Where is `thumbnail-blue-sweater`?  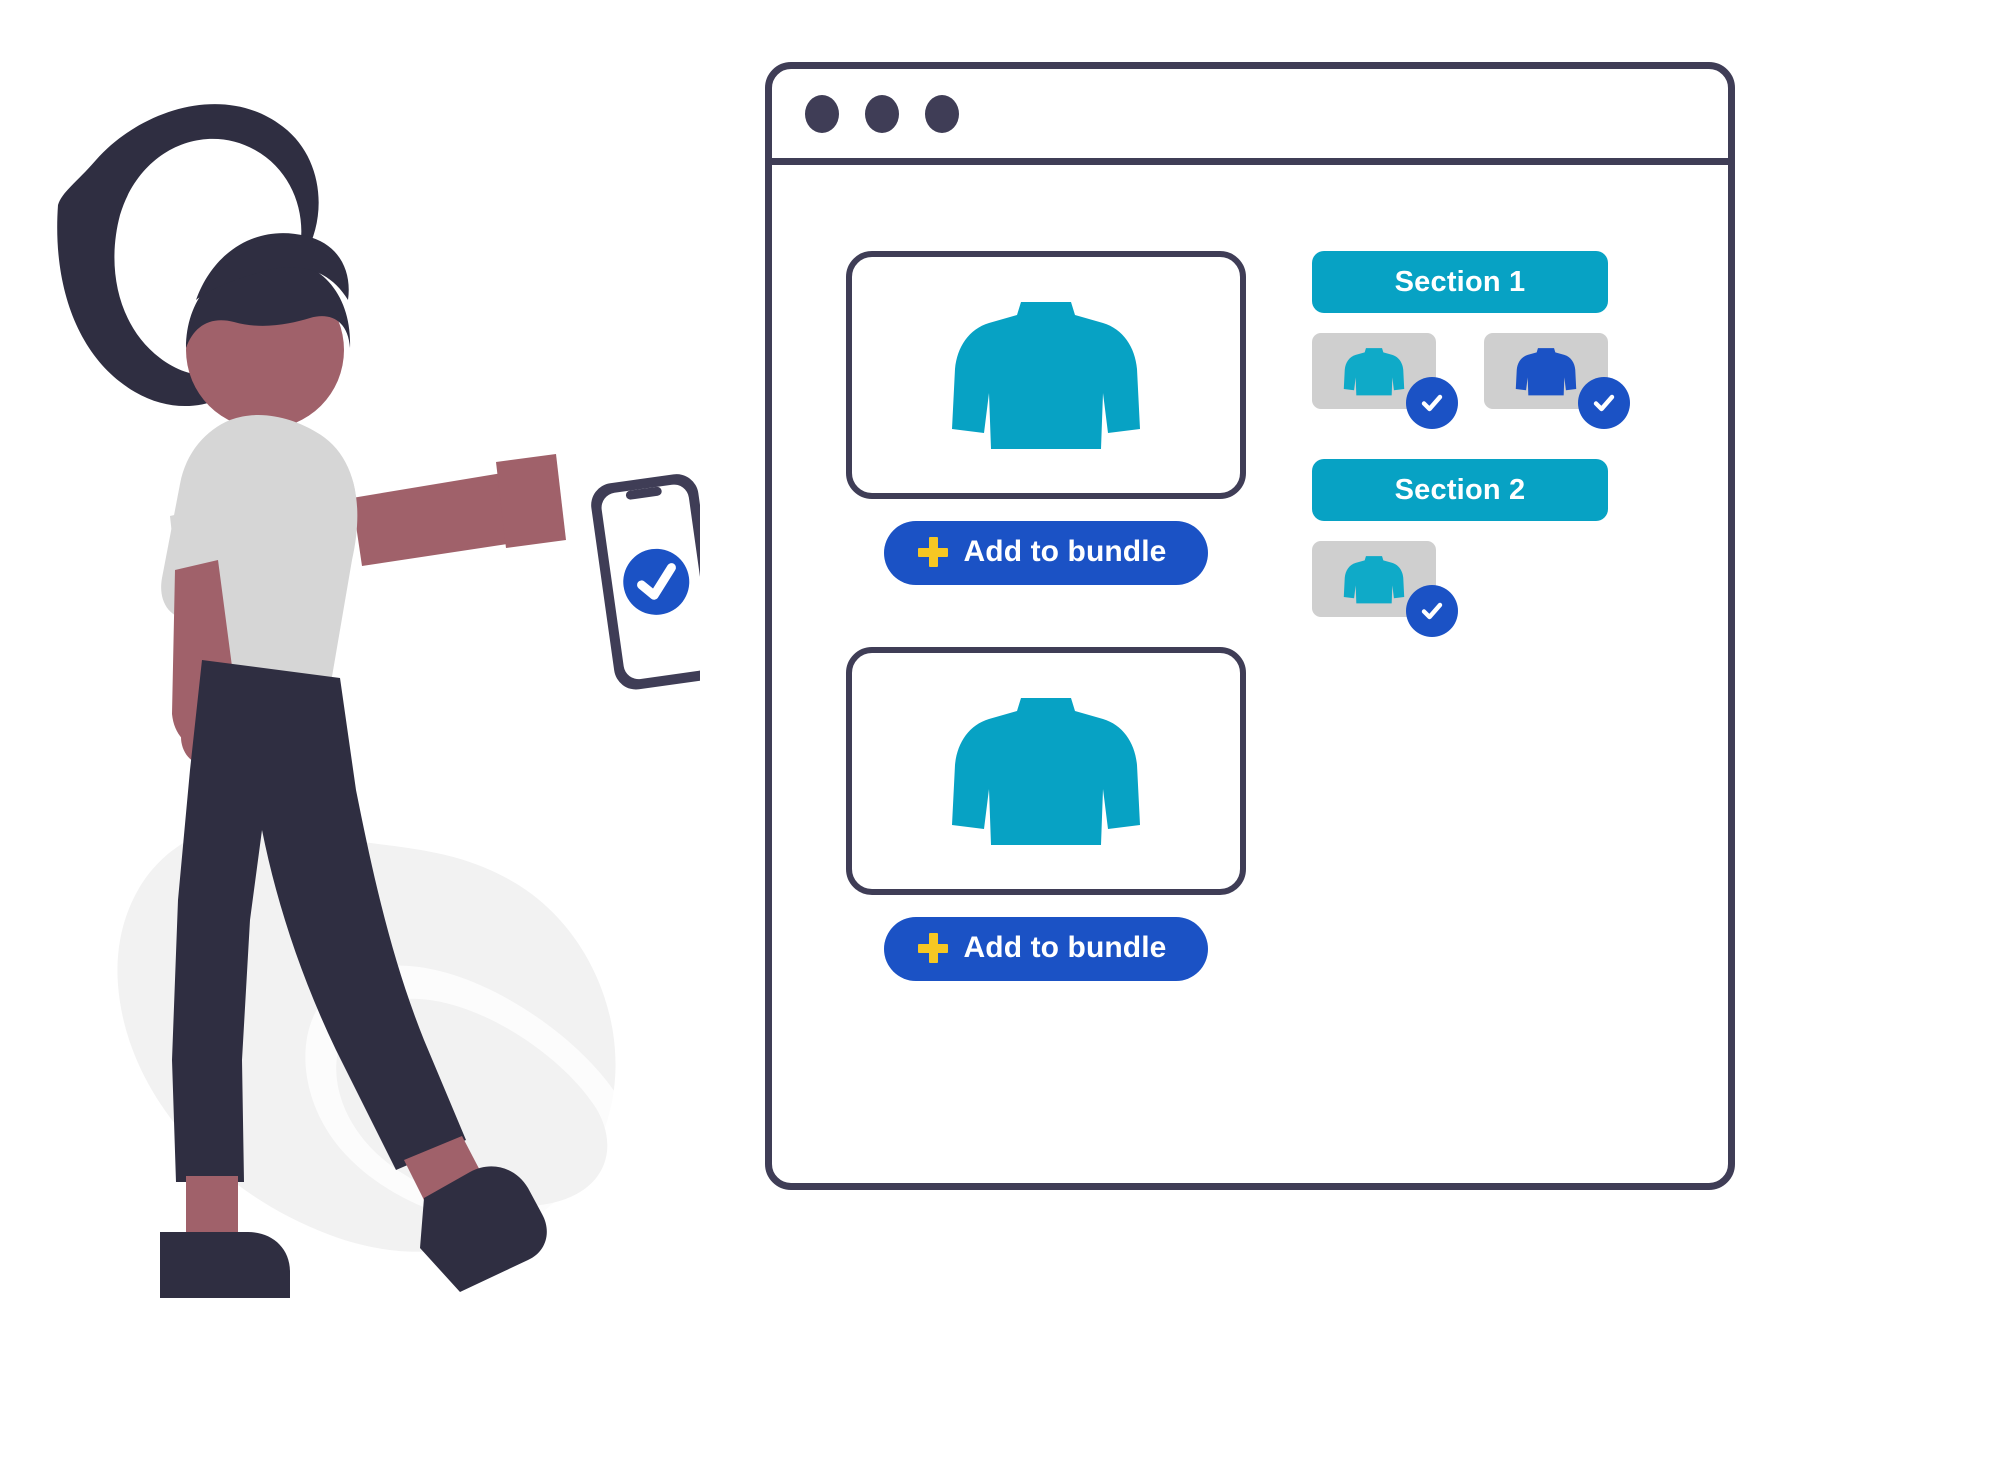 thumbnail-blue-sweater is located at coordinates (1557, 381).